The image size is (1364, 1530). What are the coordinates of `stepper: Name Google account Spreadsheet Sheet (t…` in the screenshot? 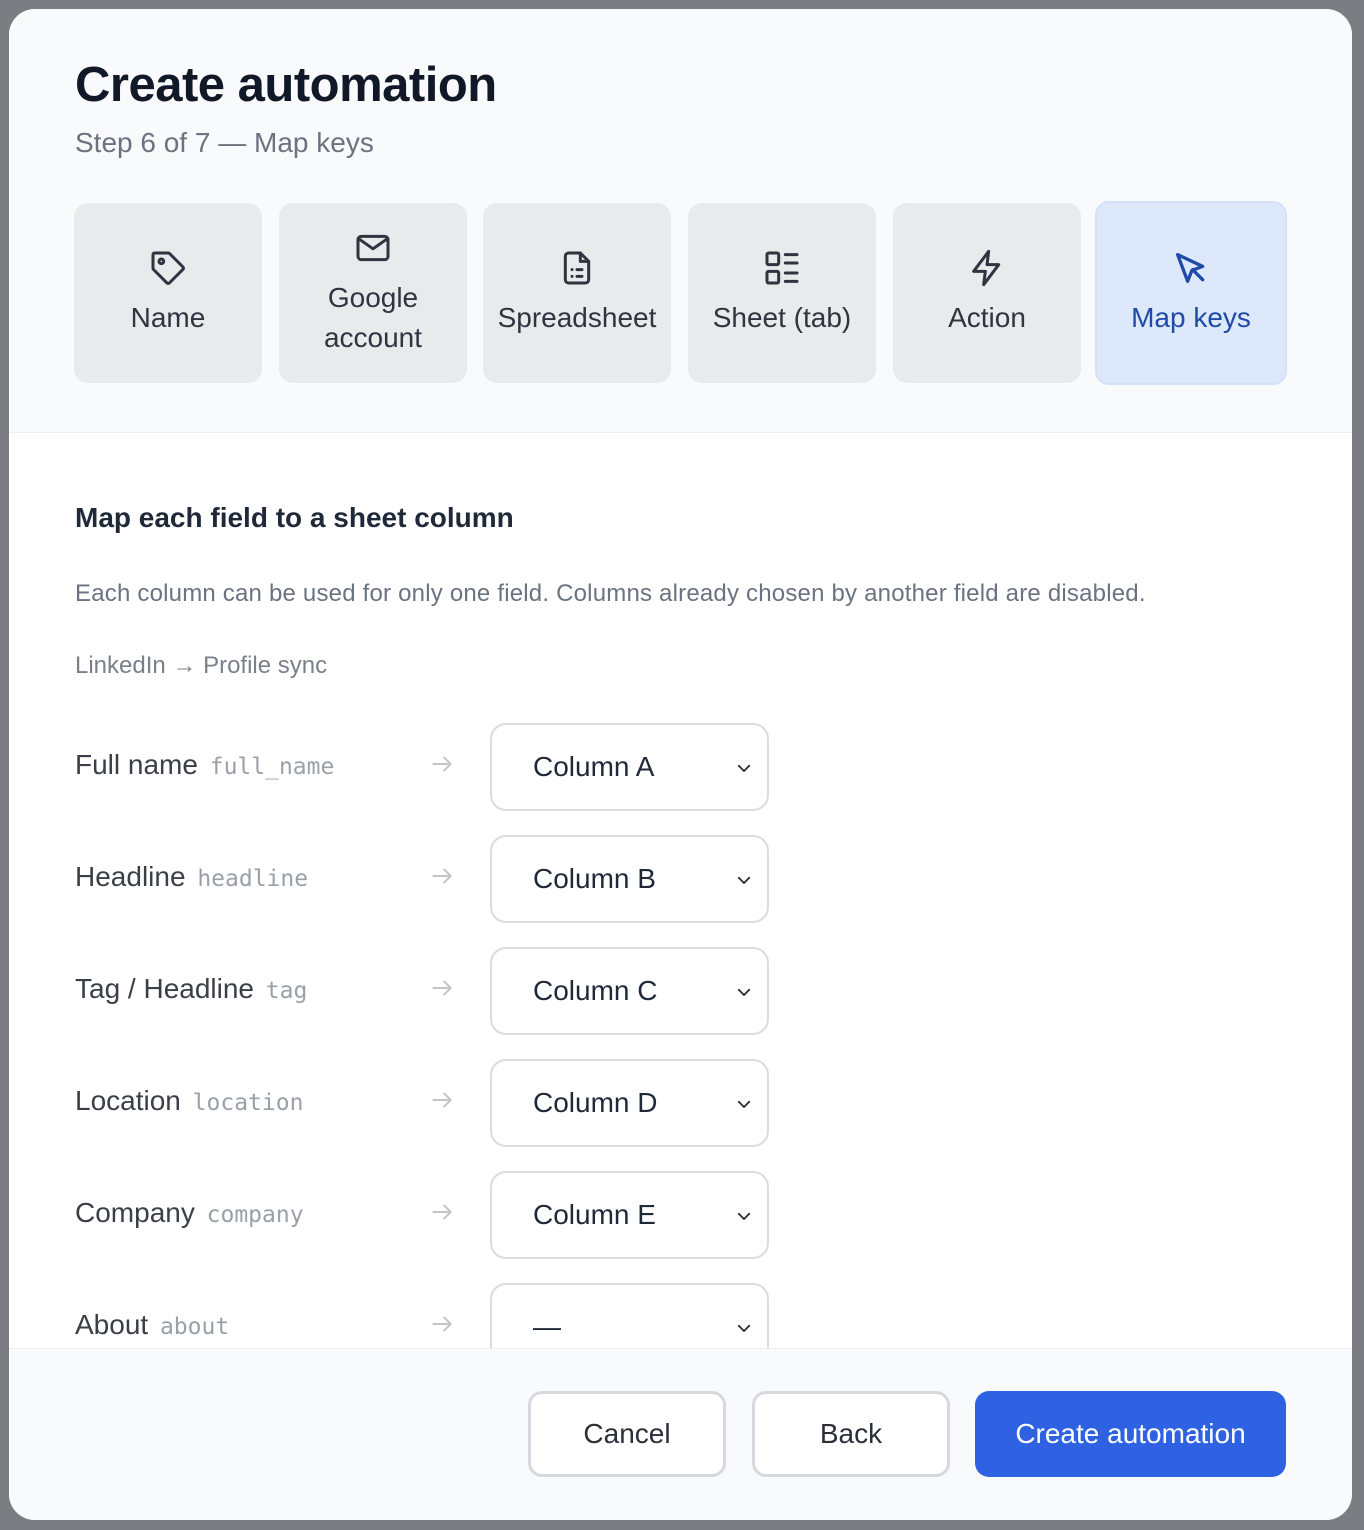 It's located at (681, 293).